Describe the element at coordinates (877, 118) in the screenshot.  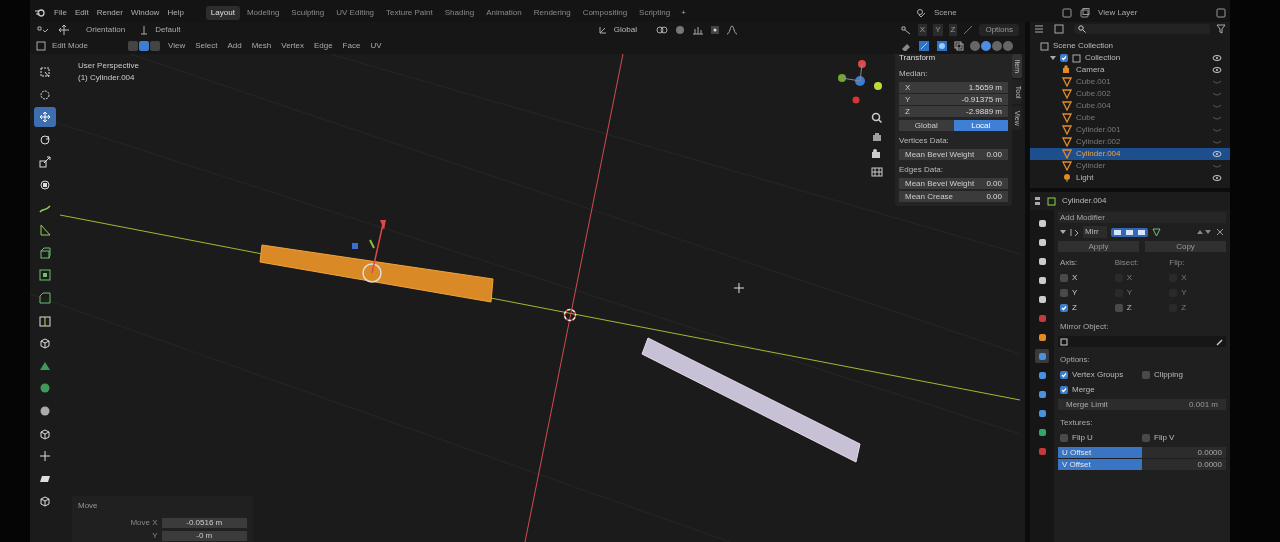
I see `zoom-icon` at that location.